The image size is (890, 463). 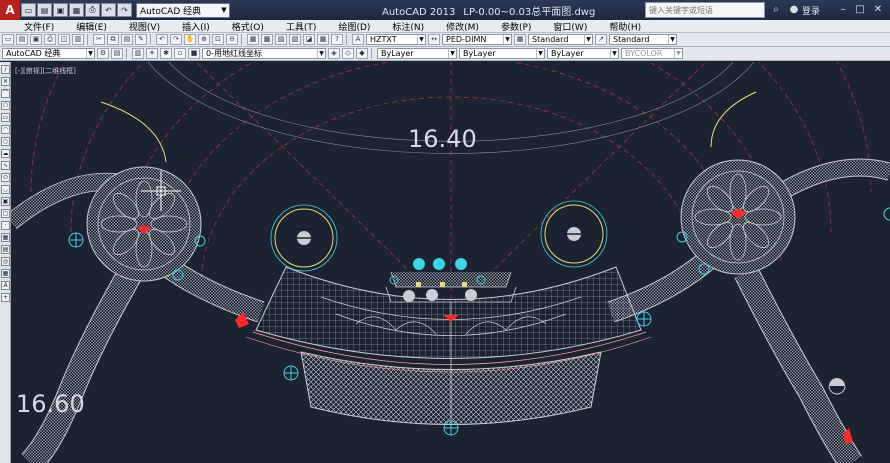 What do you see at coordinates (417, 53) in the screenshot?
I see `color-select: ByLayer ▼` at bounding box center [417, 53].